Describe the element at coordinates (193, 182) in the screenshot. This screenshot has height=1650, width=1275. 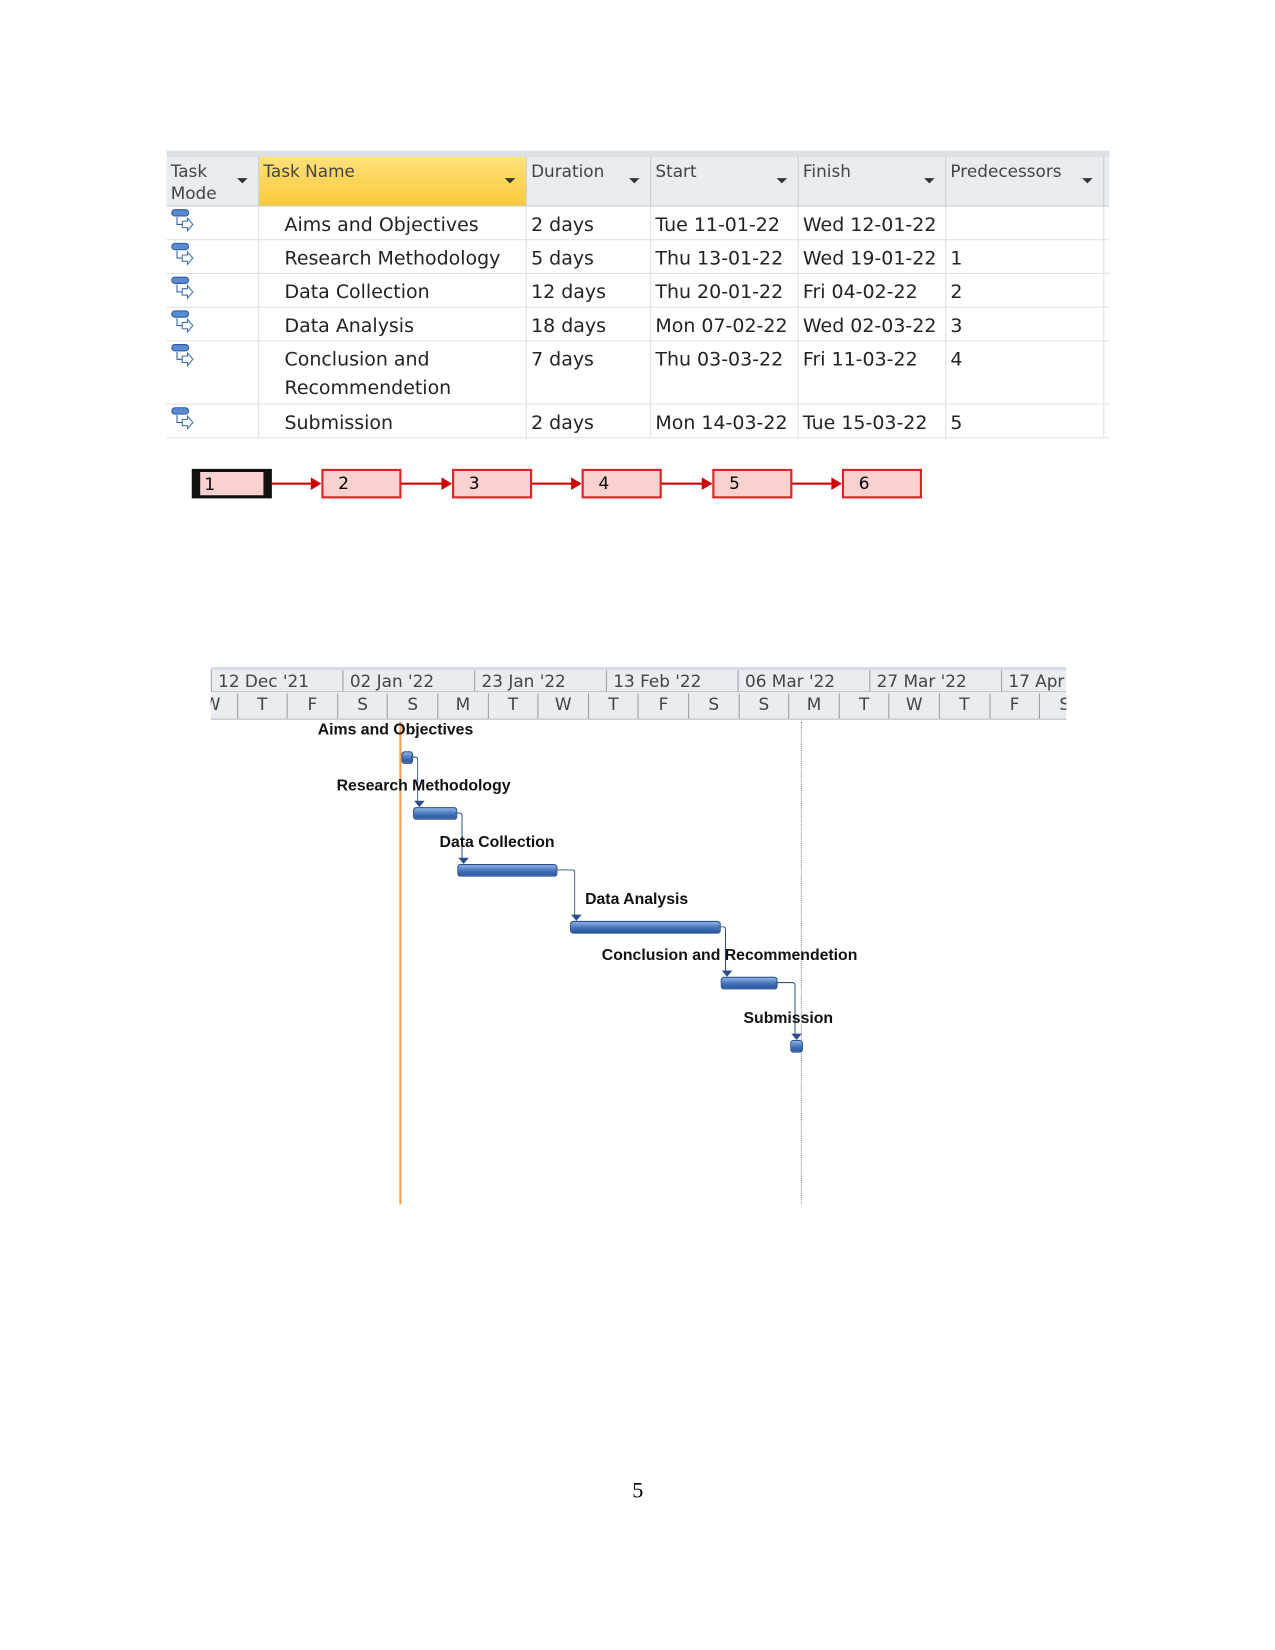
I see `header-label: Task Mode` at that location.